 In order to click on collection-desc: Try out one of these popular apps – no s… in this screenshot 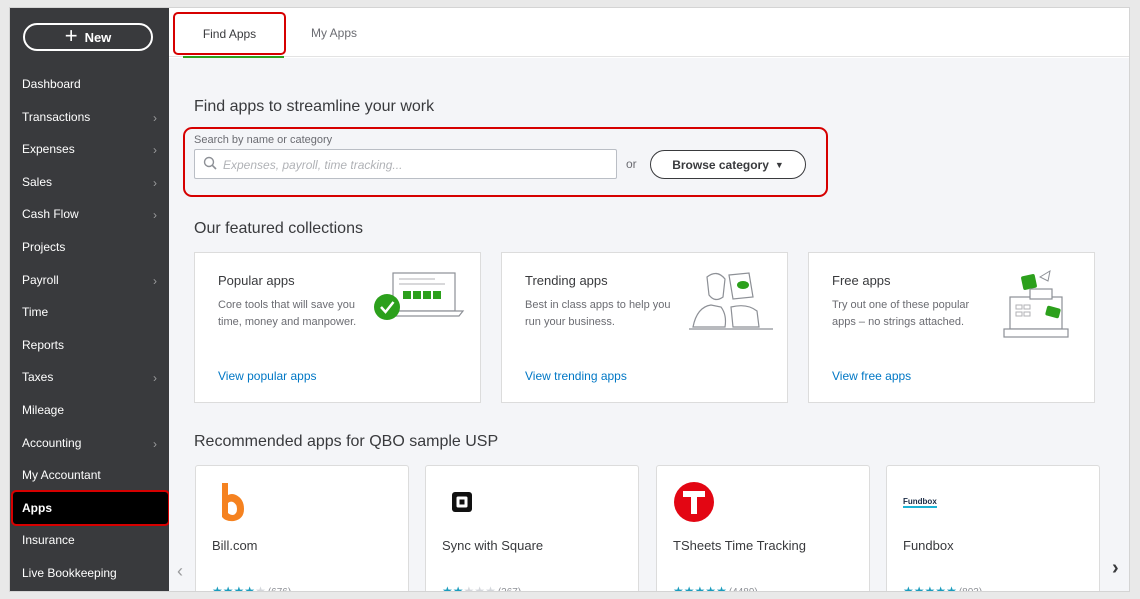, I will do `click(901, 313)`.